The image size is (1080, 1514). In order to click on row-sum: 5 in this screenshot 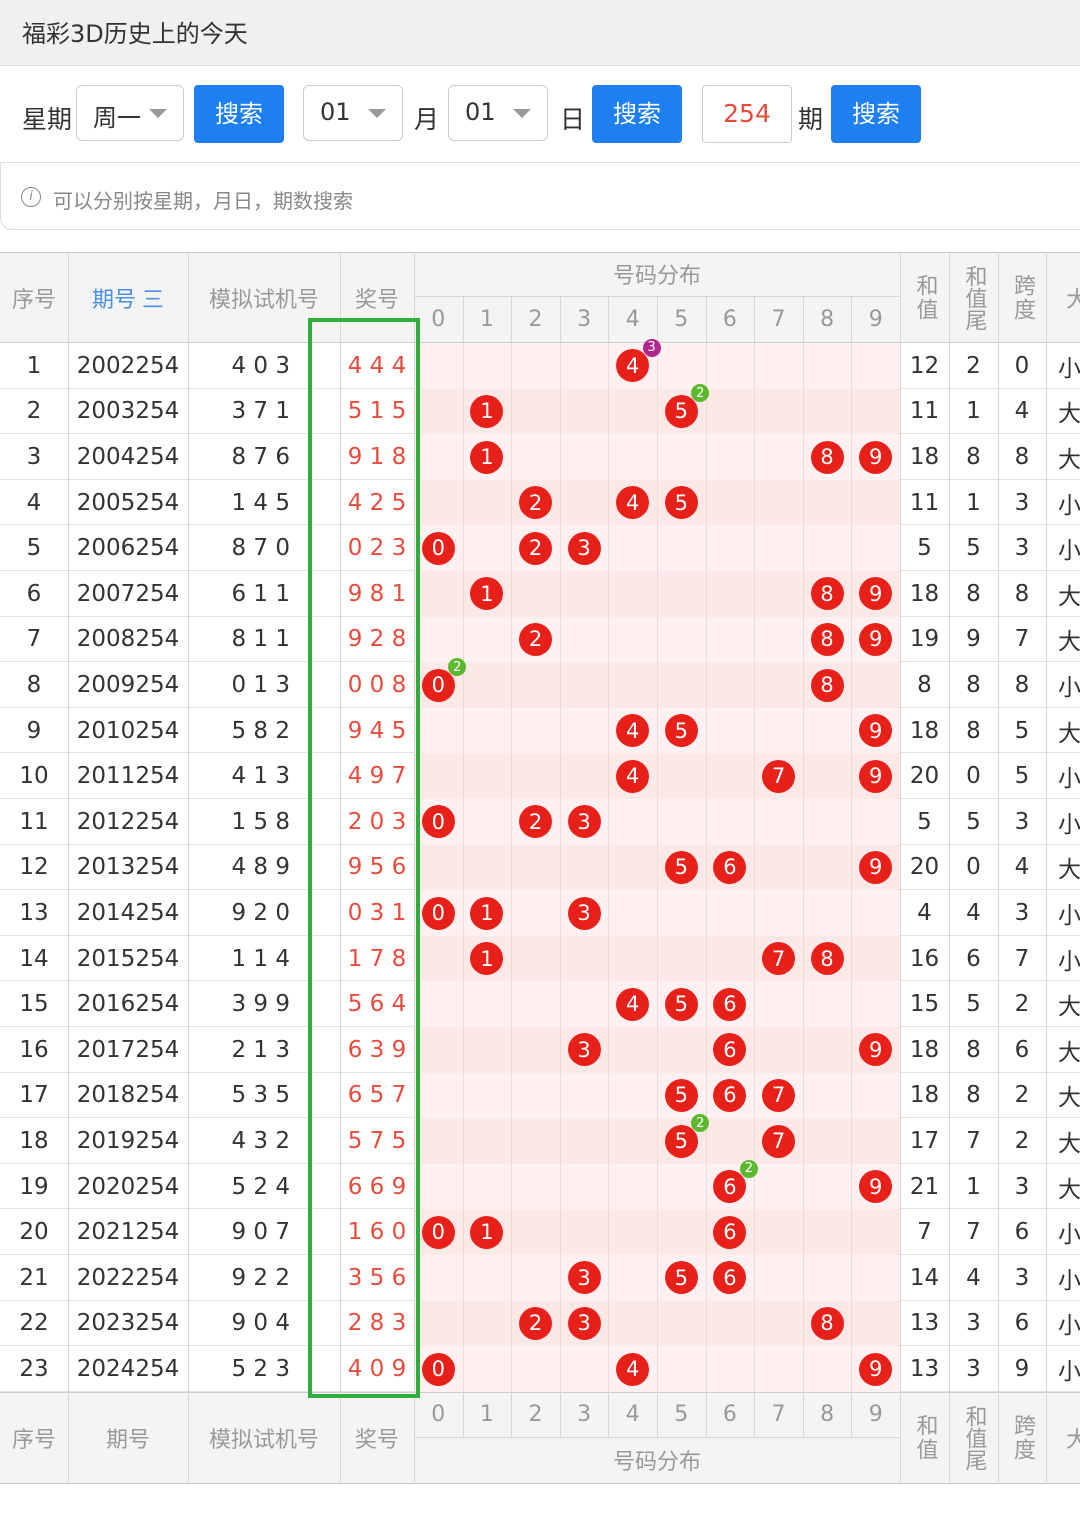, I will do `click(924, 821)`.